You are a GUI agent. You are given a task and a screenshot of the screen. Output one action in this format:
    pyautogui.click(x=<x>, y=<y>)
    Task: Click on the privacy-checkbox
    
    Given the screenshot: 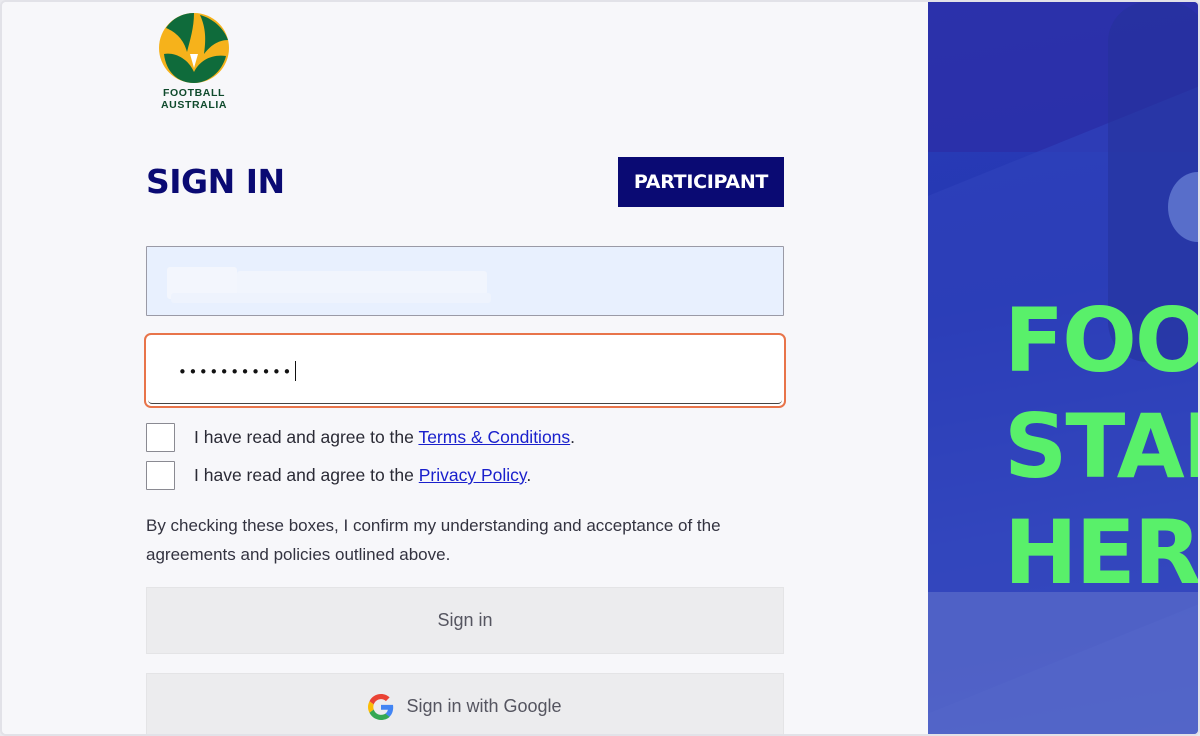 What is the action you would take?
    pyautogui.click(x=160, y=475)
    